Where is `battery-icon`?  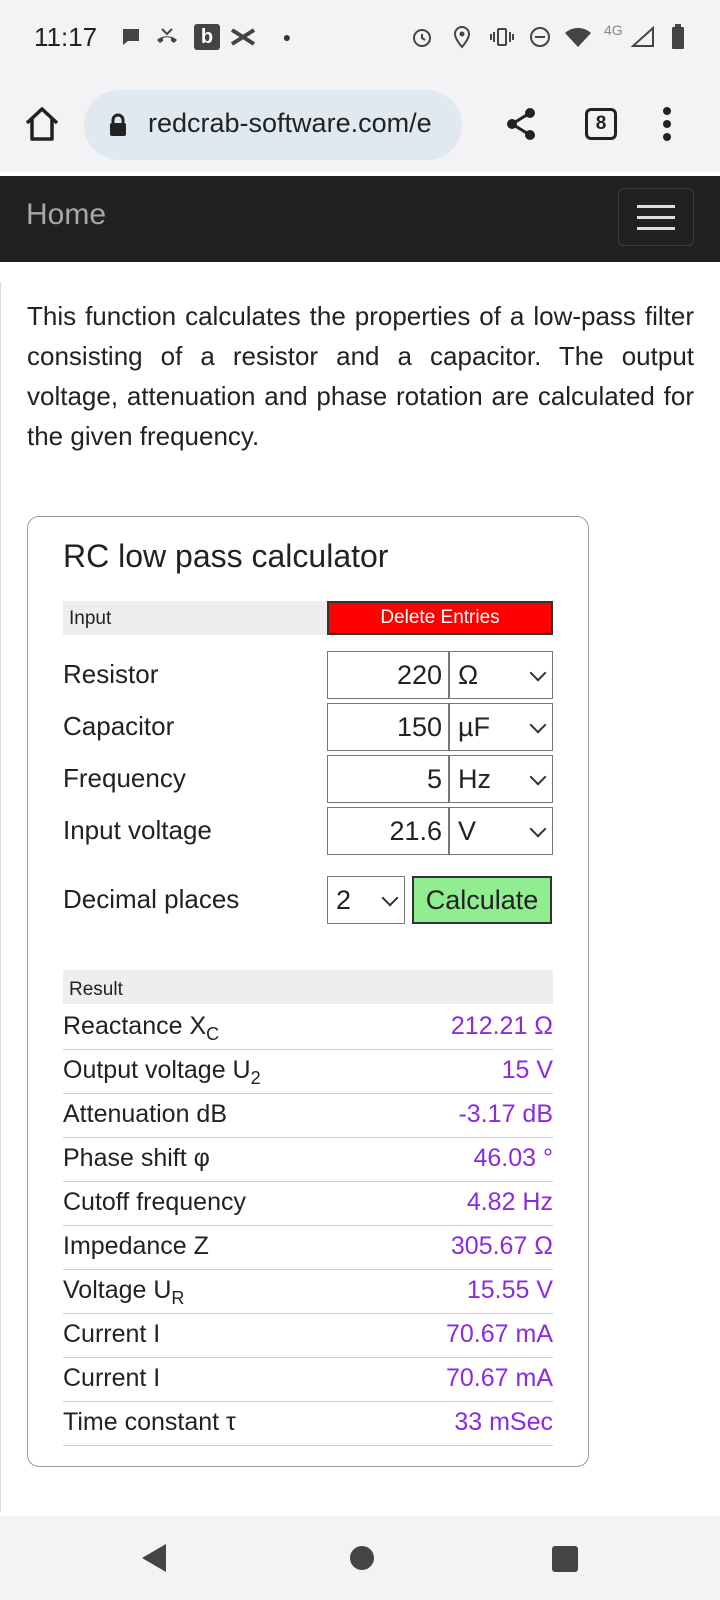 battery-icon is located at coordinates (678, 37).